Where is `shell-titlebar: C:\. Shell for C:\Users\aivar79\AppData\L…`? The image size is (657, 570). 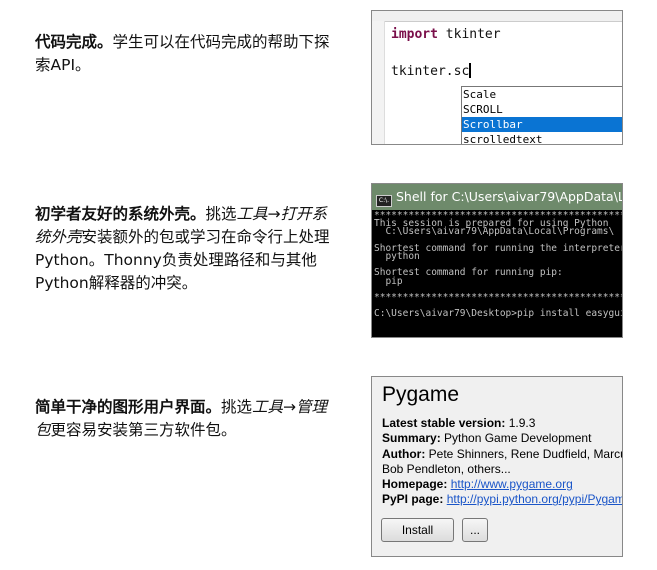 shell-titlebar: C:\. Shell for C:\Users\aivar79\AppData\L… is located at coordinates (497, 197).